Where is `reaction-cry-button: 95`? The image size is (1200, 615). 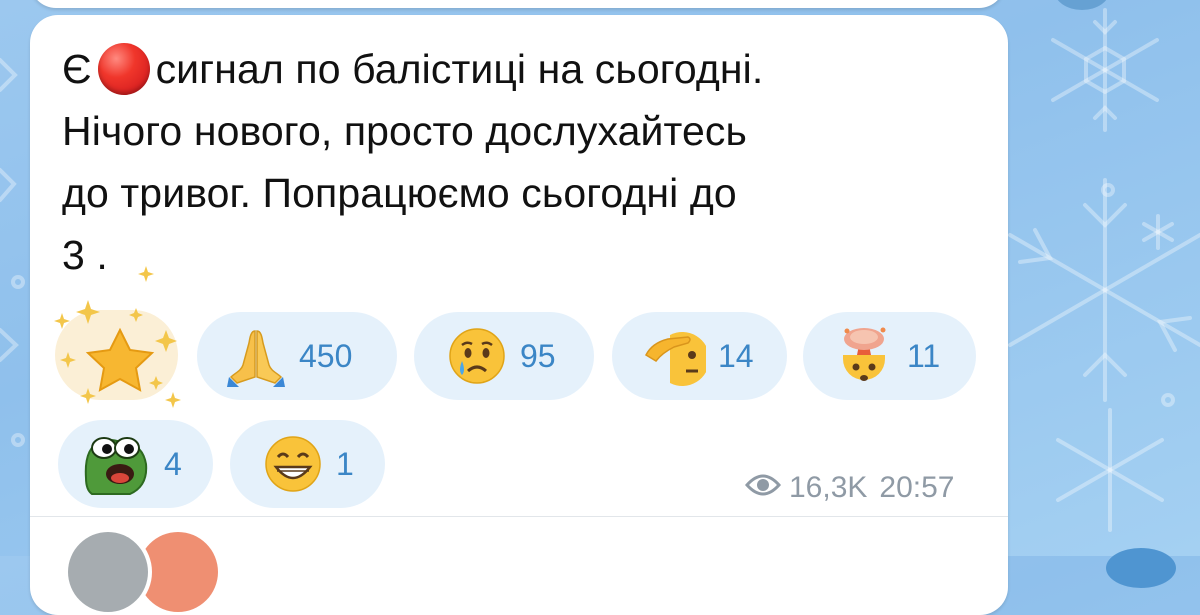 reaction-cry-button: 95 is located at coordinates (504, 356).